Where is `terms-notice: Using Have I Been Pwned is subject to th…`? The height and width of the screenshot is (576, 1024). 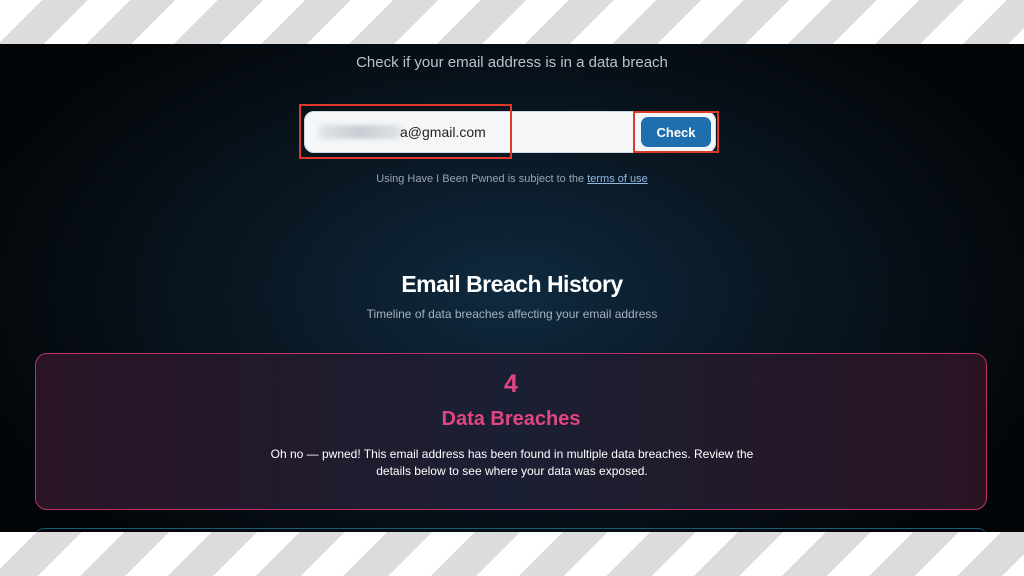
terms-notice: Using Have I Been Pwned is subject to th… is located at coordinates (512, 179).